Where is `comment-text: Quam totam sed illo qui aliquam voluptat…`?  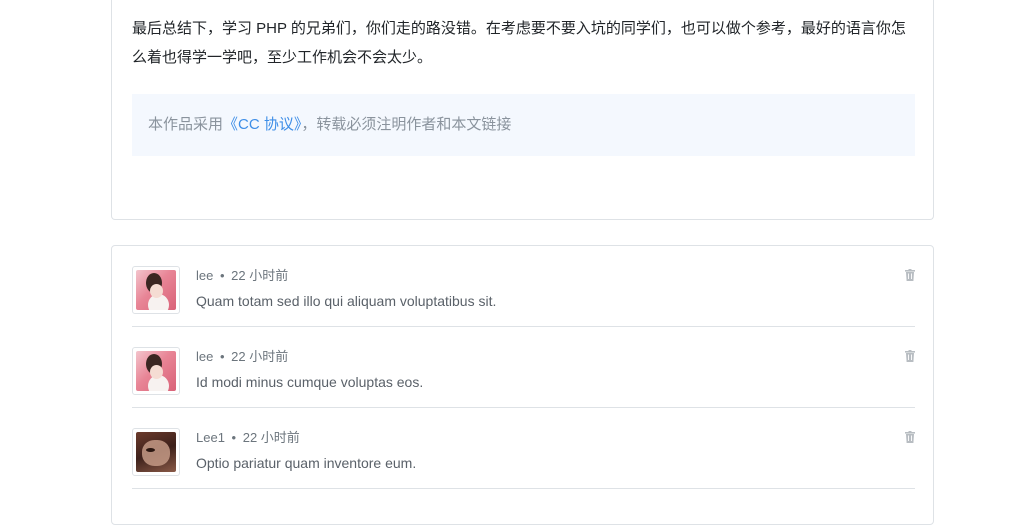
comment-text: Quam totam sed illo qui aliquam voluptat… is located at coordinates (346, 301).